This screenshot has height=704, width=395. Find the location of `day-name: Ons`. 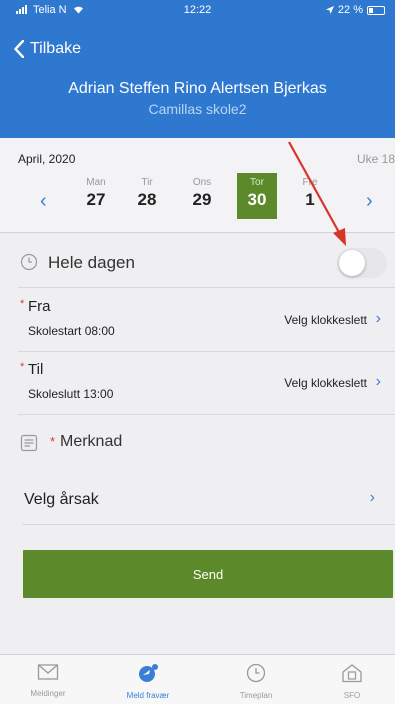

day-name: Ons is located at coordinates (202, 182).